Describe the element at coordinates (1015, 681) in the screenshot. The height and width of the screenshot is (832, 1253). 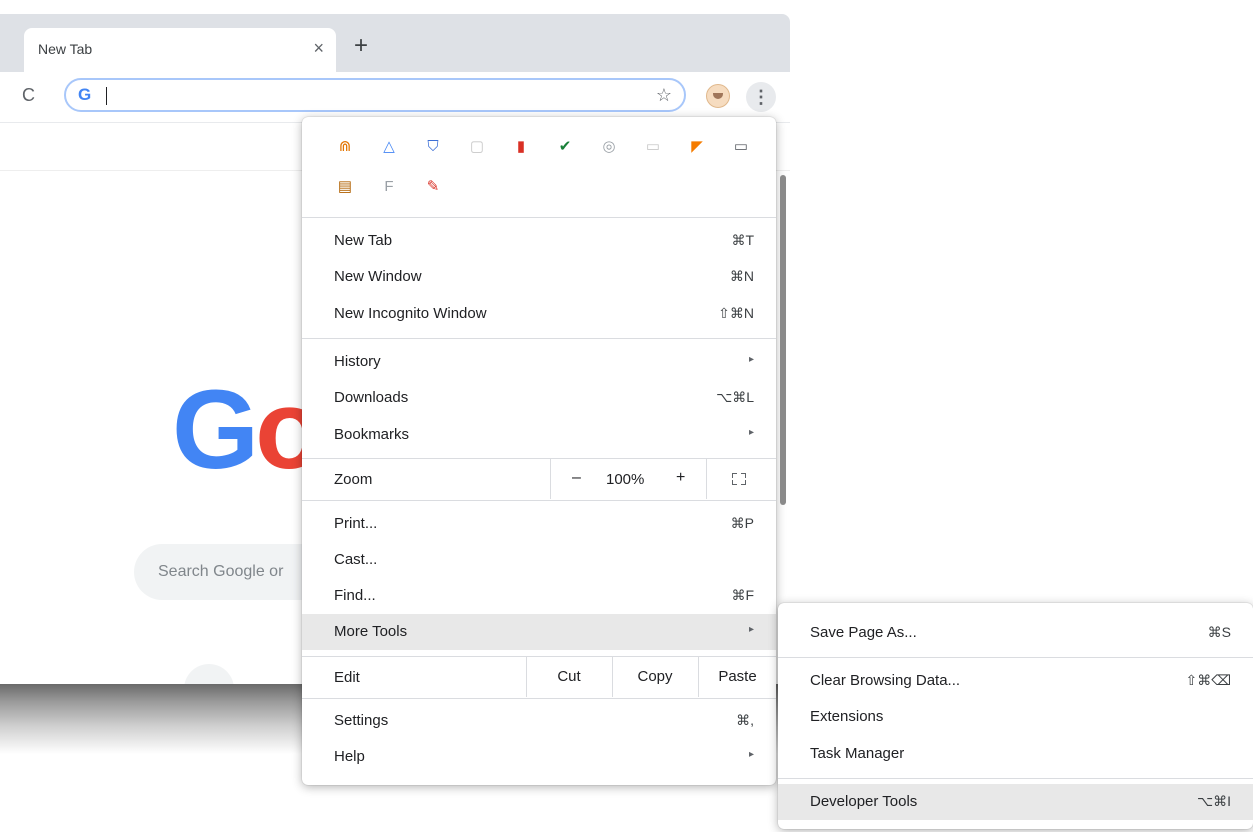
I see `menu-item-clear-browsing-data: Clear Browsing Data... ⇧⌘⌫` at that location.